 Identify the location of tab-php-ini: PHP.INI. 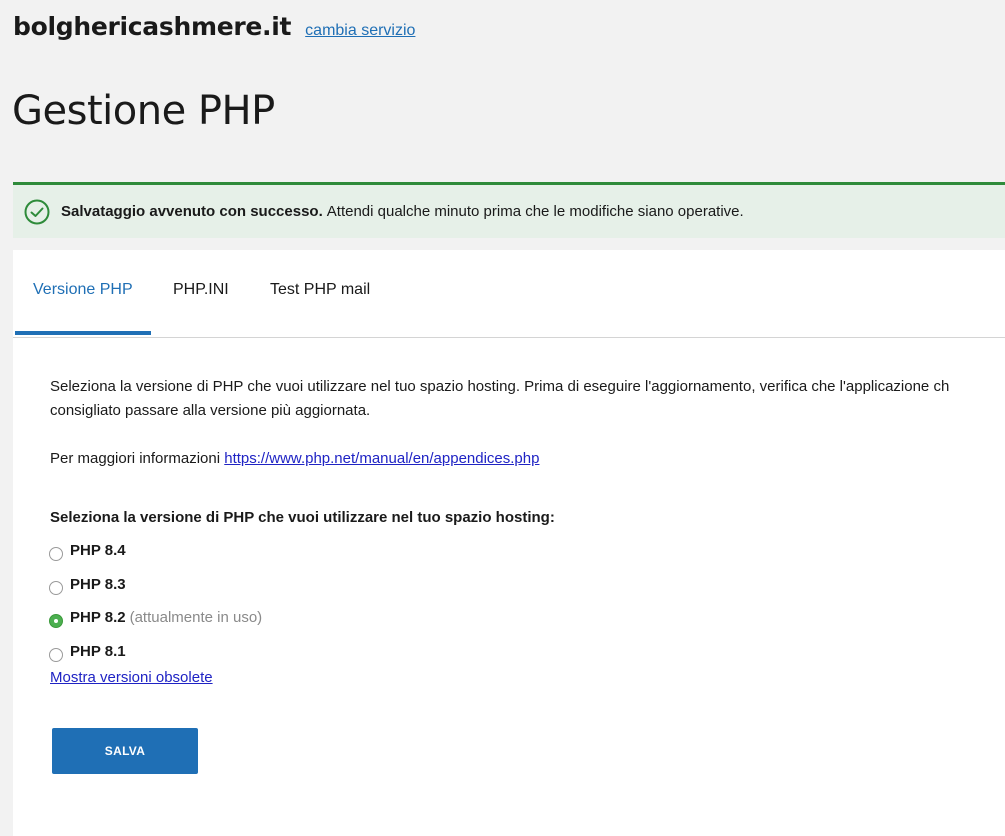
(201, 290).